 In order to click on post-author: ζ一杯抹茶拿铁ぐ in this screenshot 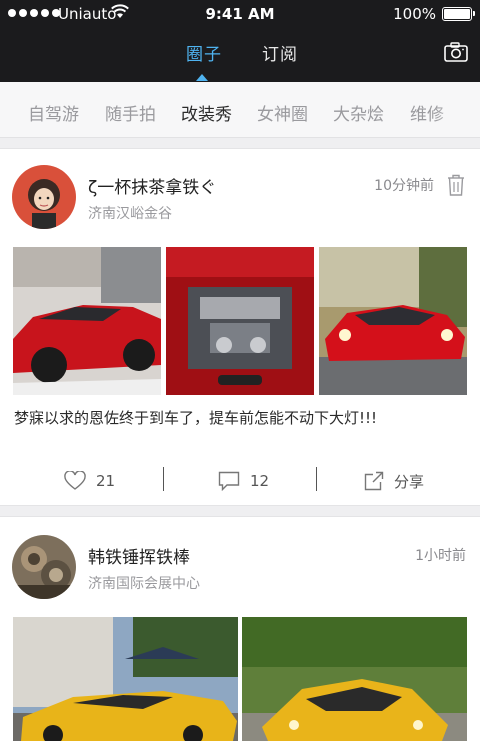, I will do `click(152, 185)`.